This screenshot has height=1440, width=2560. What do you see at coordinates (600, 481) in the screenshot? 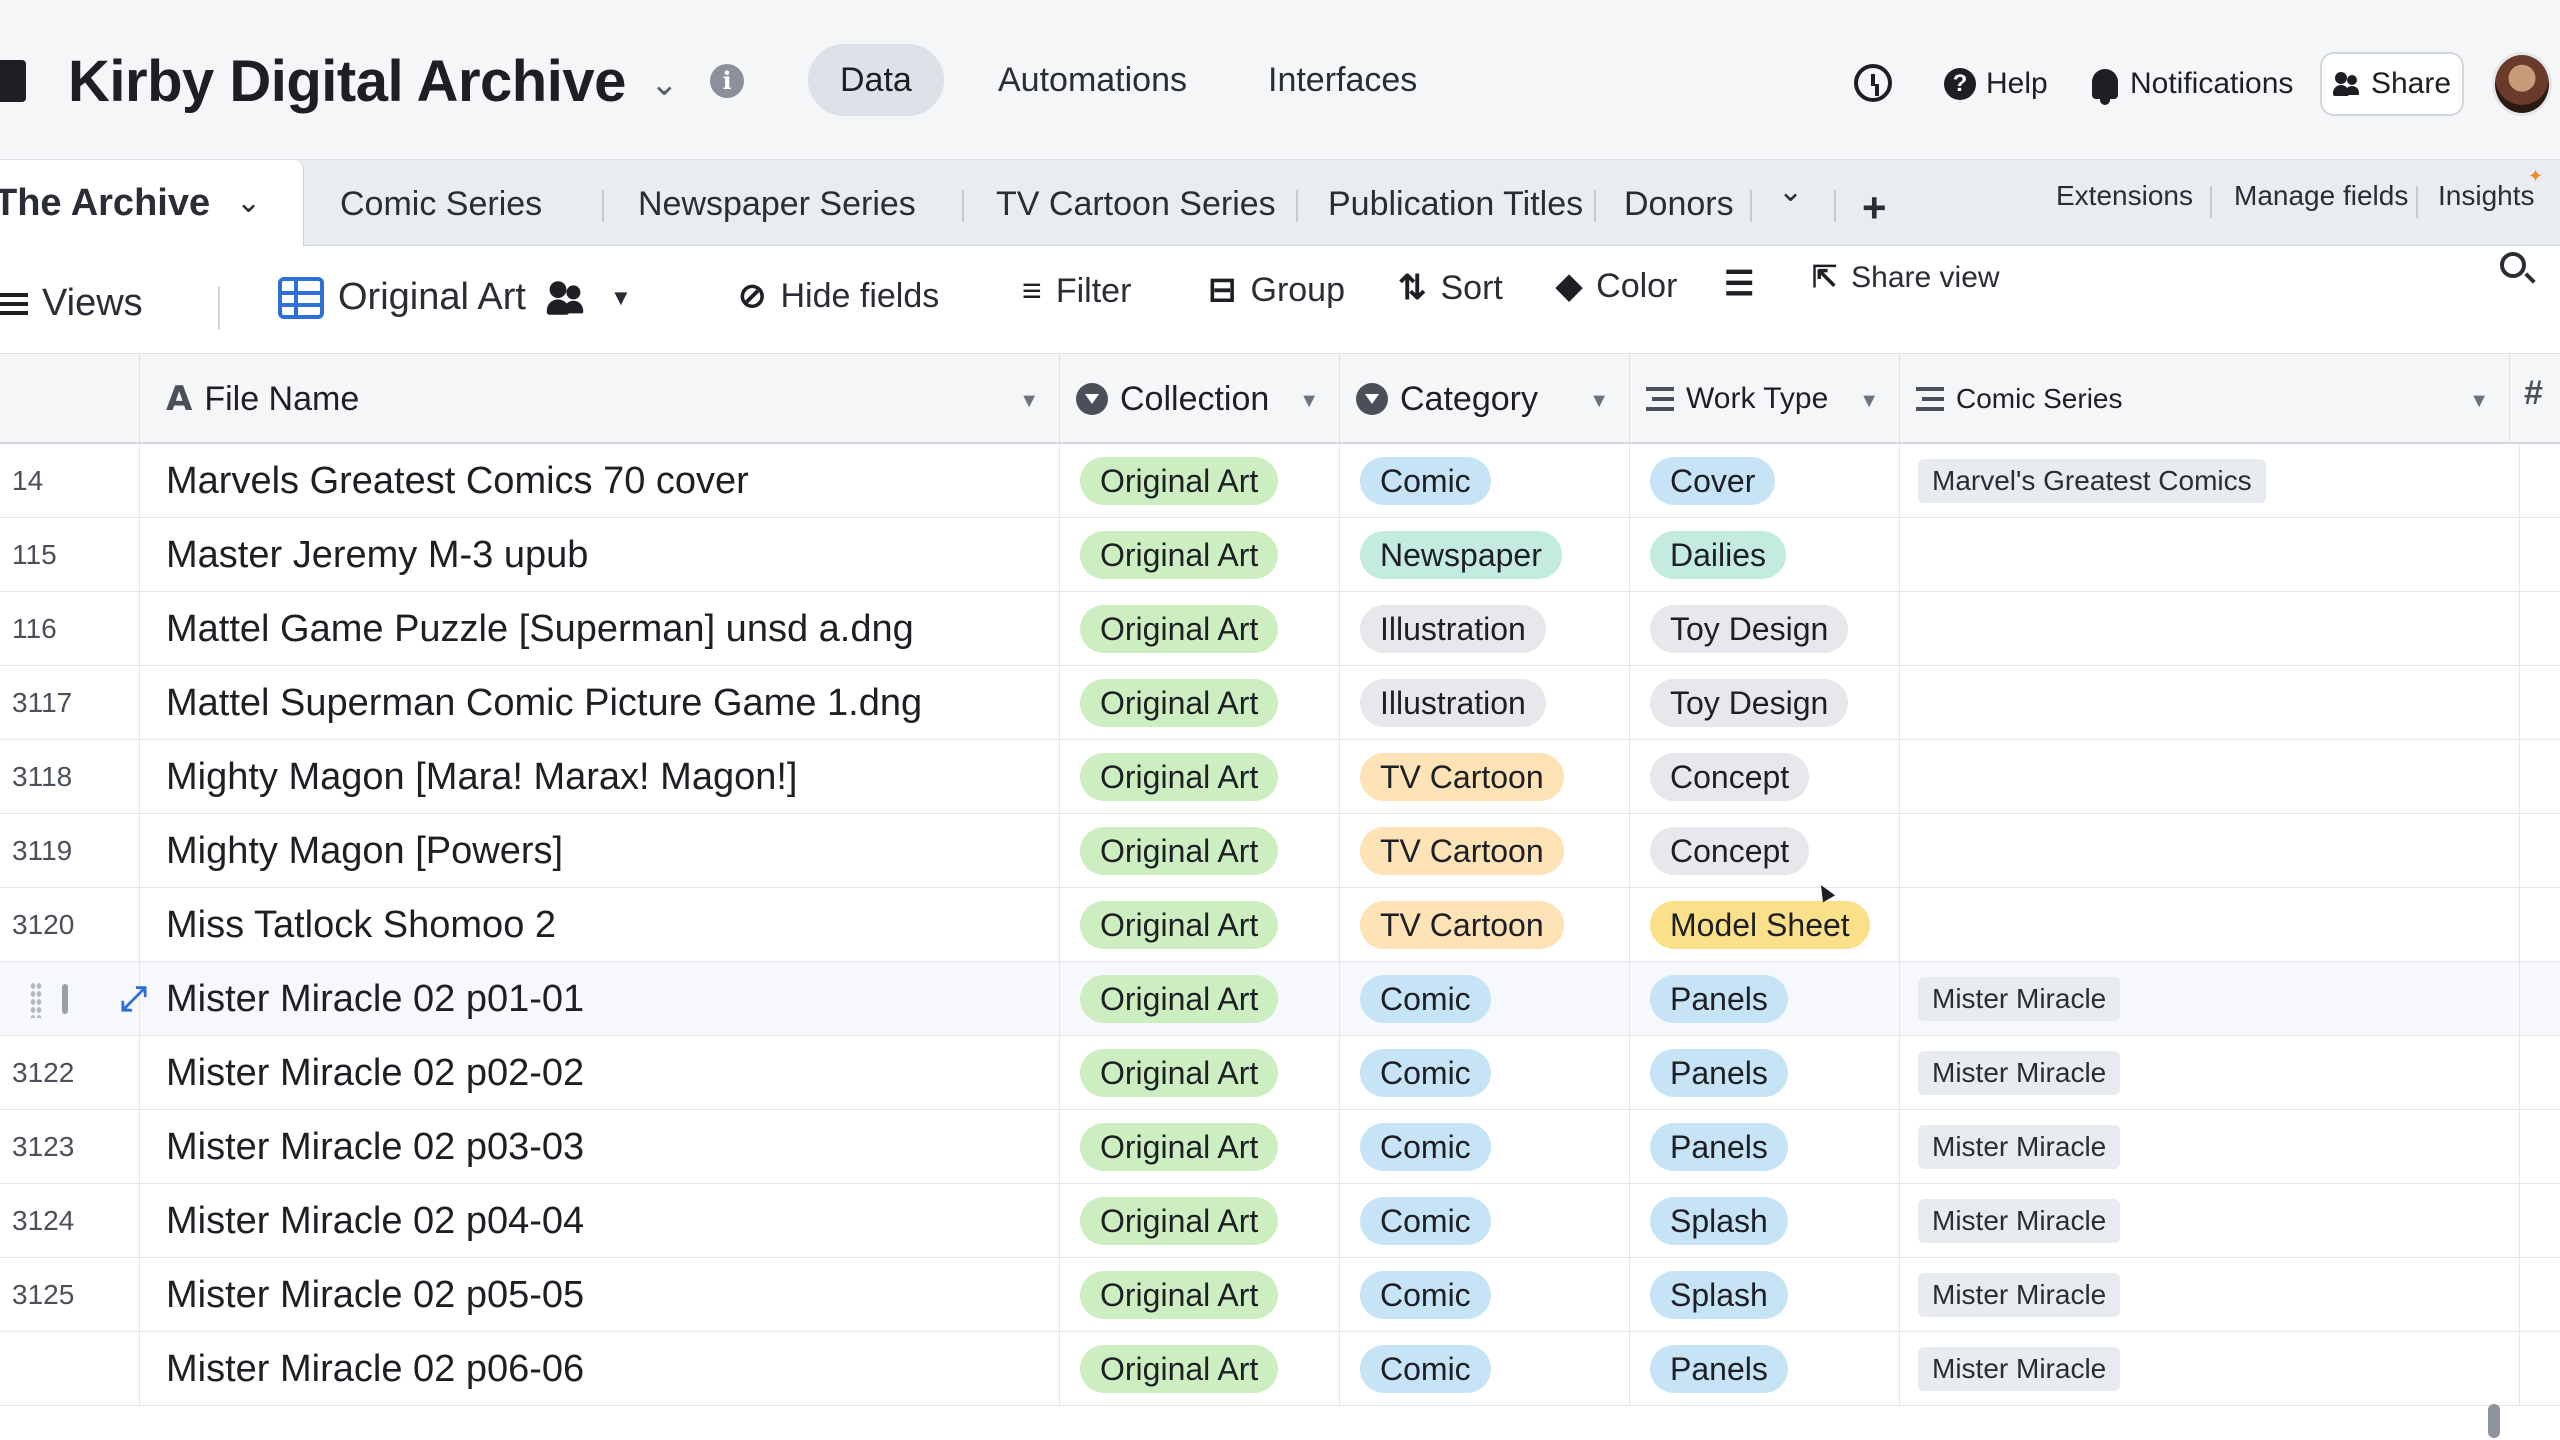
I see `file-name-cell: Marvels Greatest Comics 70 cover` at bounding box center [600, 481].